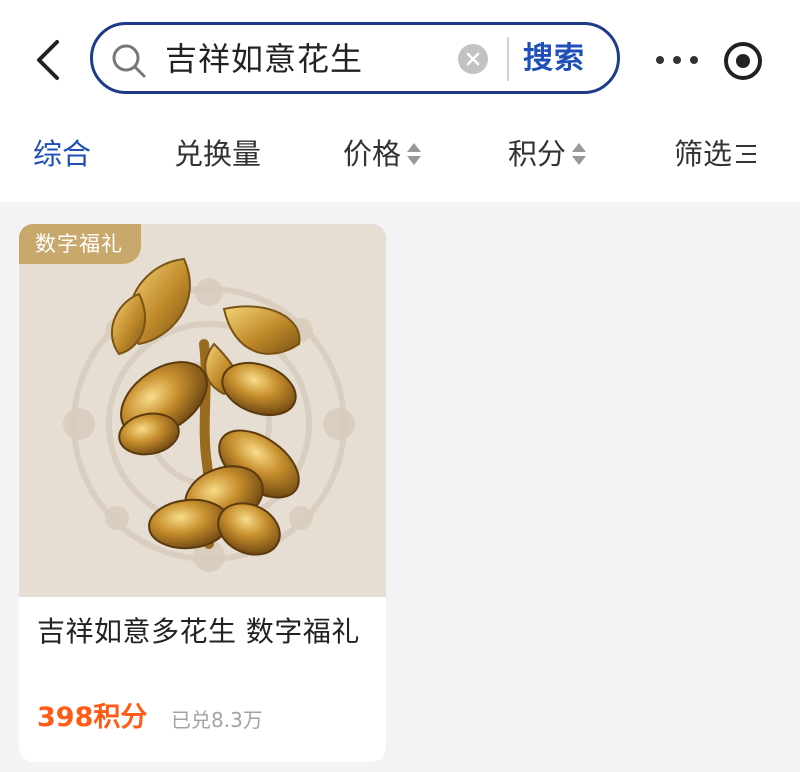 This screenshot has height=772, width=800. Describe the element at coordinates (204, 632) in the screenshot. I see `product-title: 吉祥如意多花生 数字福礼` at that location.